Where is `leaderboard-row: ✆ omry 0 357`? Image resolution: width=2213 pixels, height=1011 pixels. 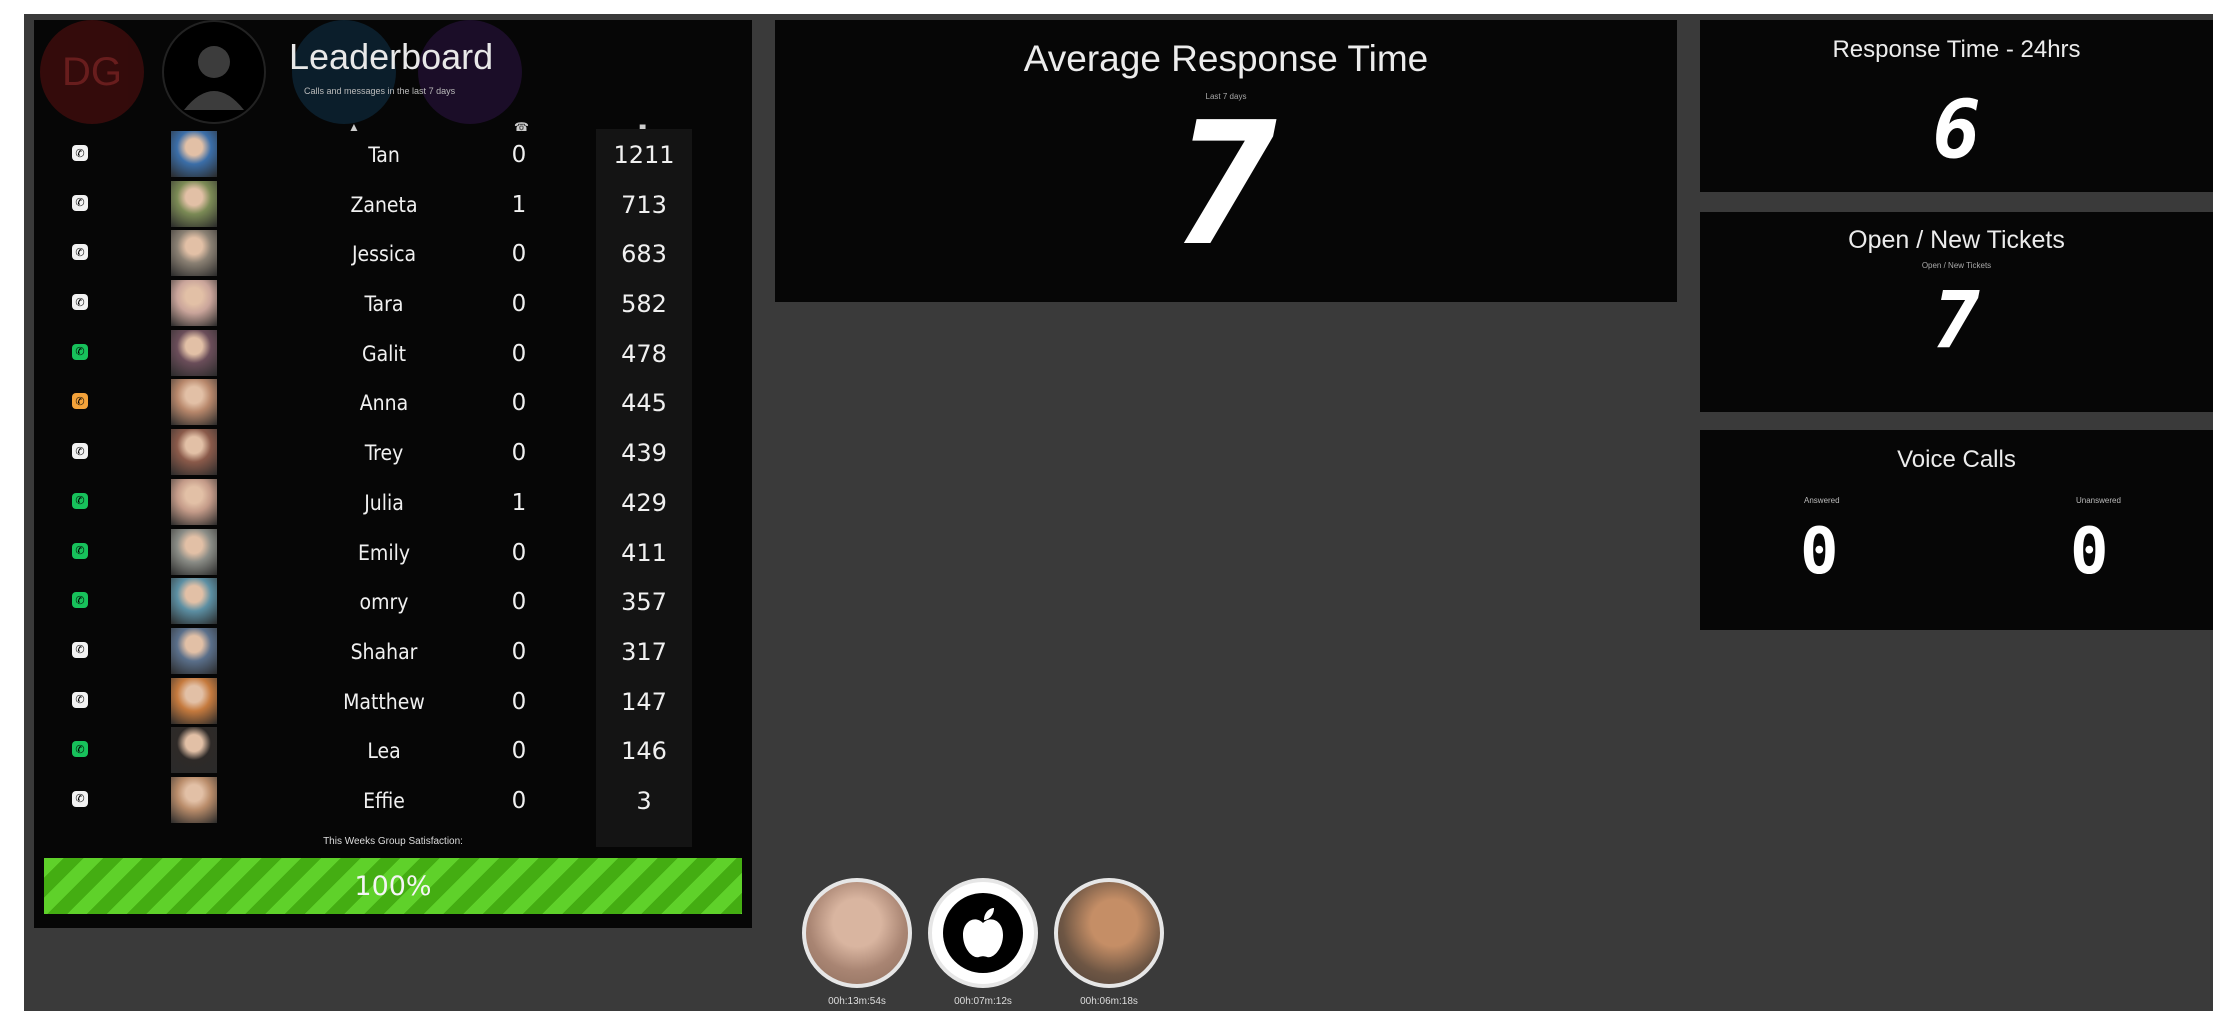
leaderboard-row: ✆ omry 0 357 is located at coordinates (393, 601).